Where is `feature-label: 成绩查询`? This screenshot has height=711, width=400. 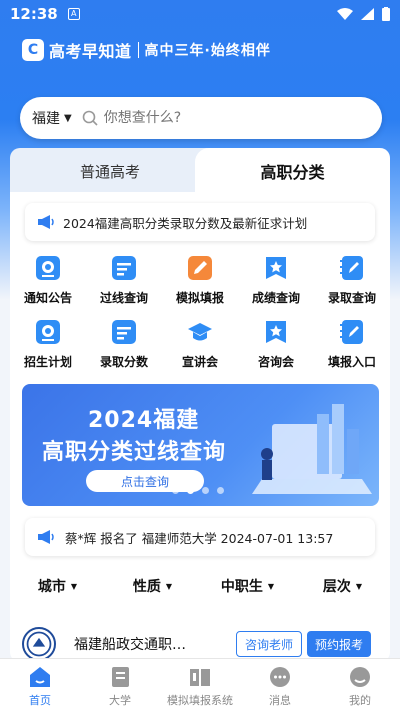 feature-label: 成绩查询 is located at coordinates (275, 298).